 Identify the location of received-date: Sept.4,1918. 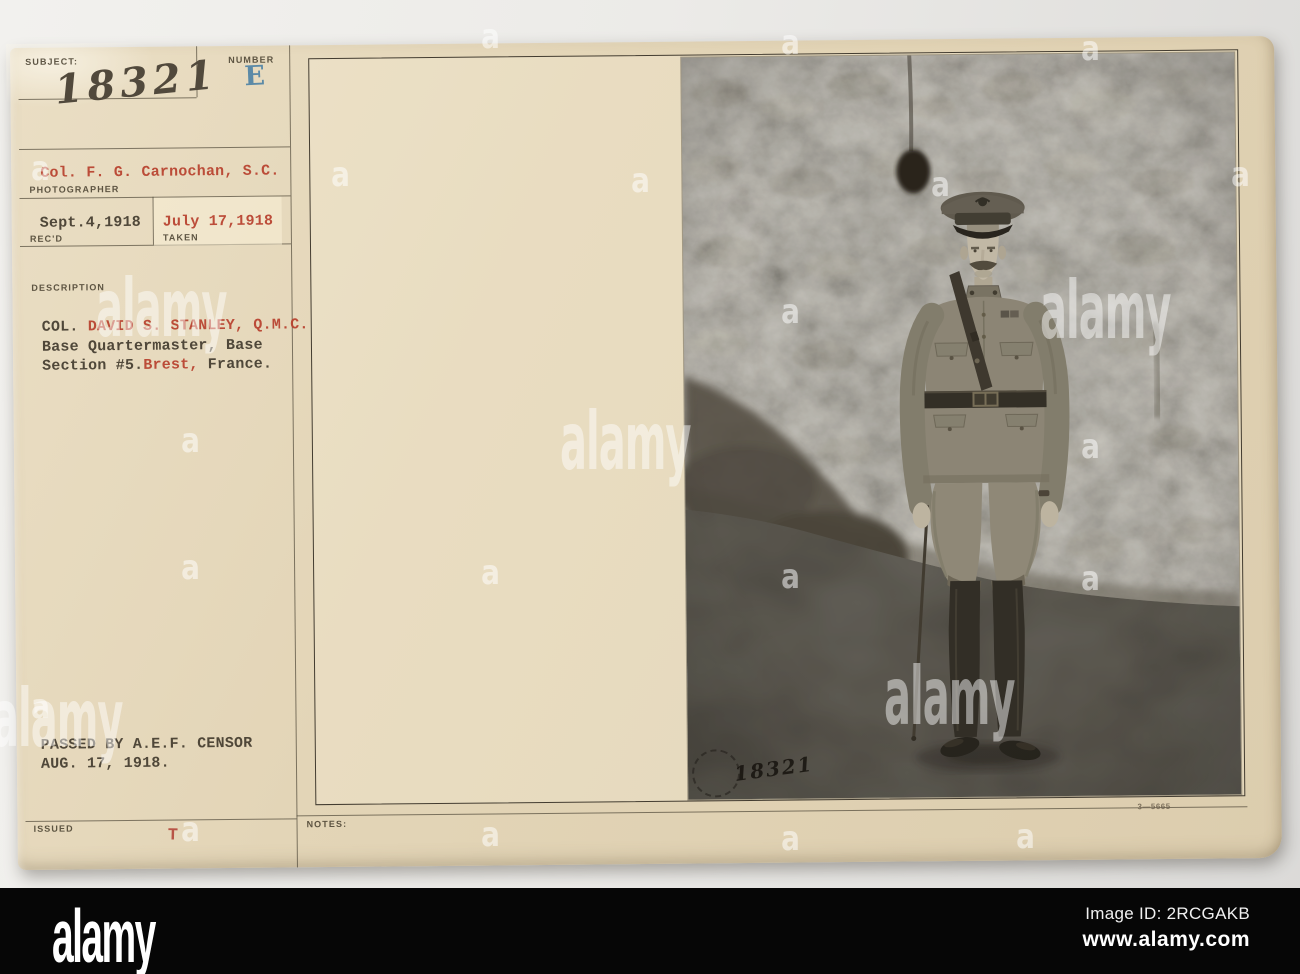
(90, 222).